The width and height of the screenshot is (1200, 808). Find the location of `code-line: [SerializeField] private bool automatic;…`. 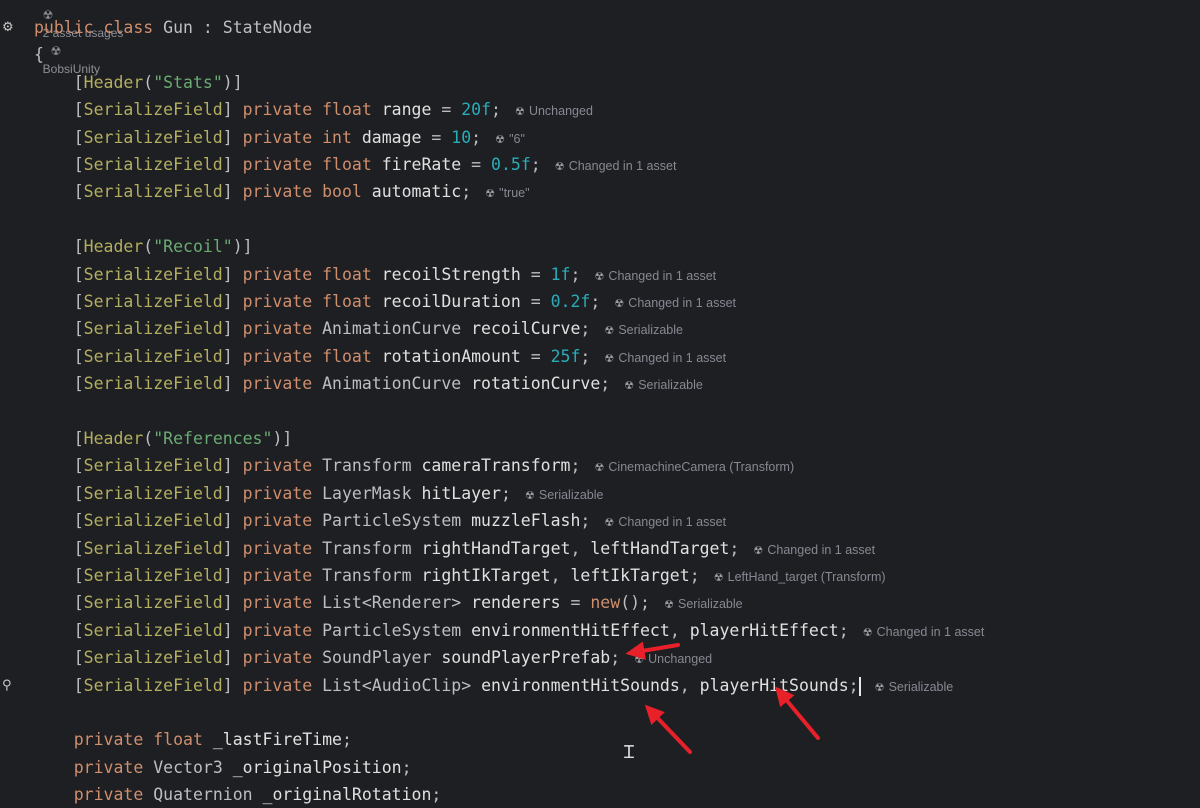

code-line: [SerializeField] private bool automatic;… is located at coordinates (282, 191).